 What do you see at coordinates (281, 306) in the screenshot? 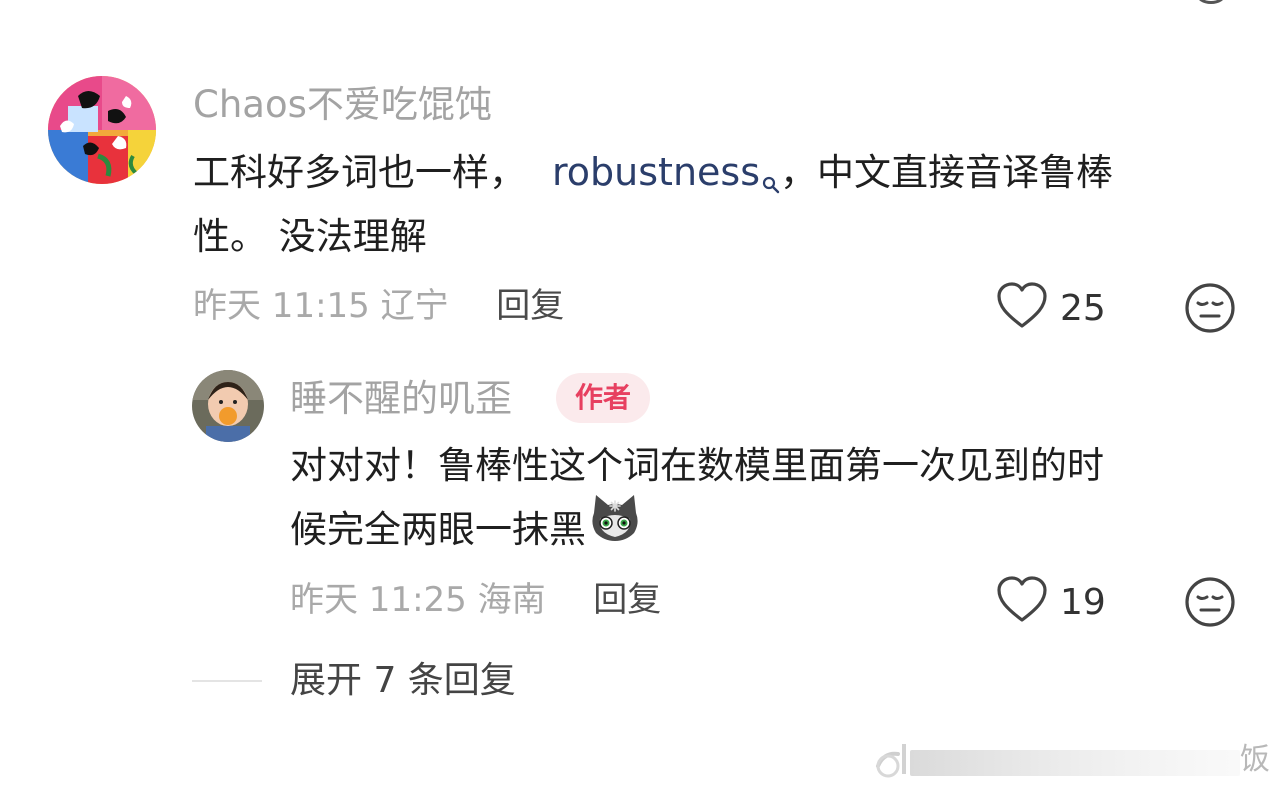
I see `comment-time: 昨天 11:15` at bounding box center [281, 306].